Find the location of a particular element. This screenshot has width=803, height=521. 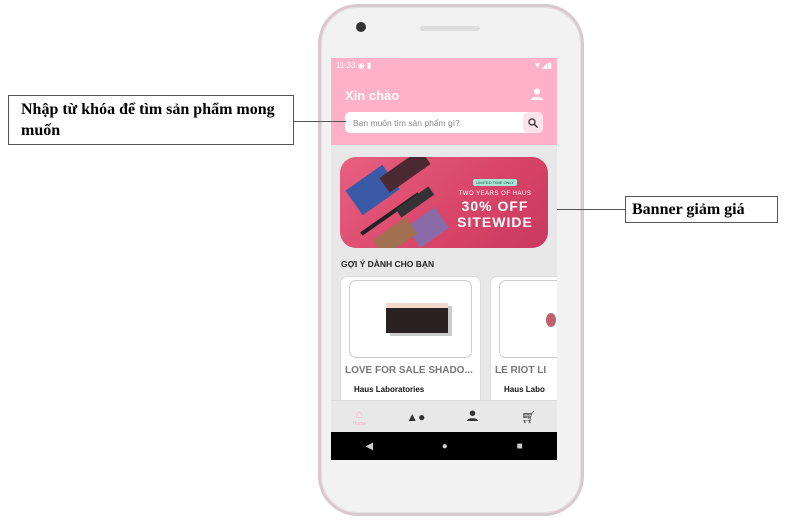

search-input: Bạn muốn tìm sản phẩm gì? is located at coordinates (444, 122).